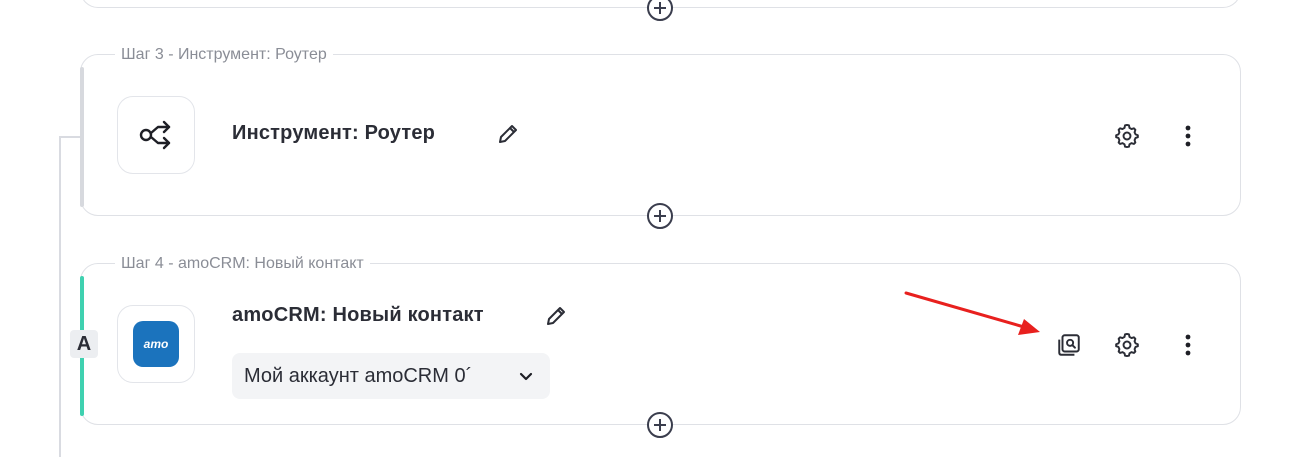 Image resolution: width=1310 pixels, height=457 pixels. Describe the element at coordinates (972, 313) in the screenshot. I see `annotation-arrow-icon` at that location.